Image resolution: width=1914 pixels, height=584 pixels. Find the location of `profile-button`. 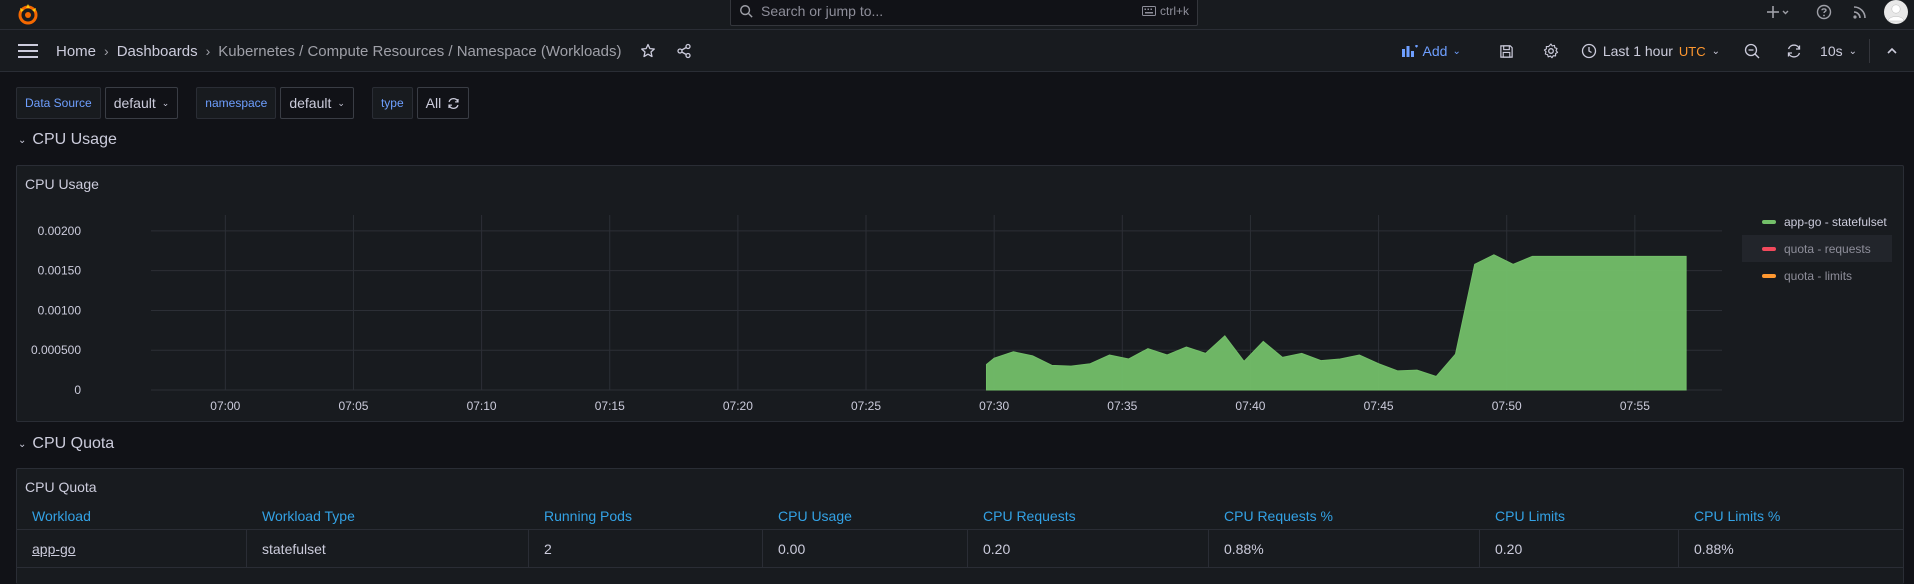

profile-button is located at coordinates (1896, 12).